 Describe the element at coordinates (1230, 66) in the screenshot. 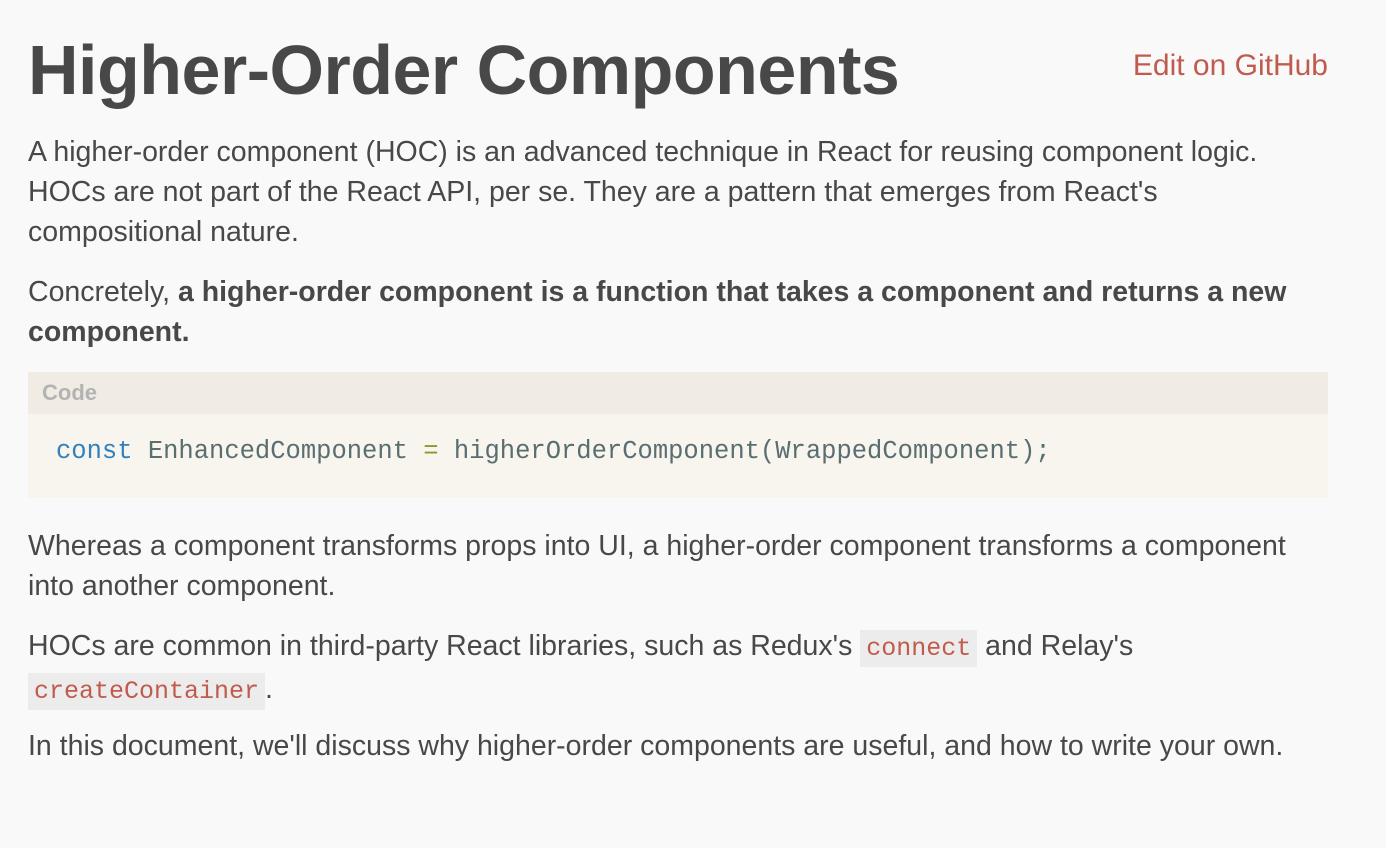

I see `edit-on-github-link: Edit on GitHub` at that location.